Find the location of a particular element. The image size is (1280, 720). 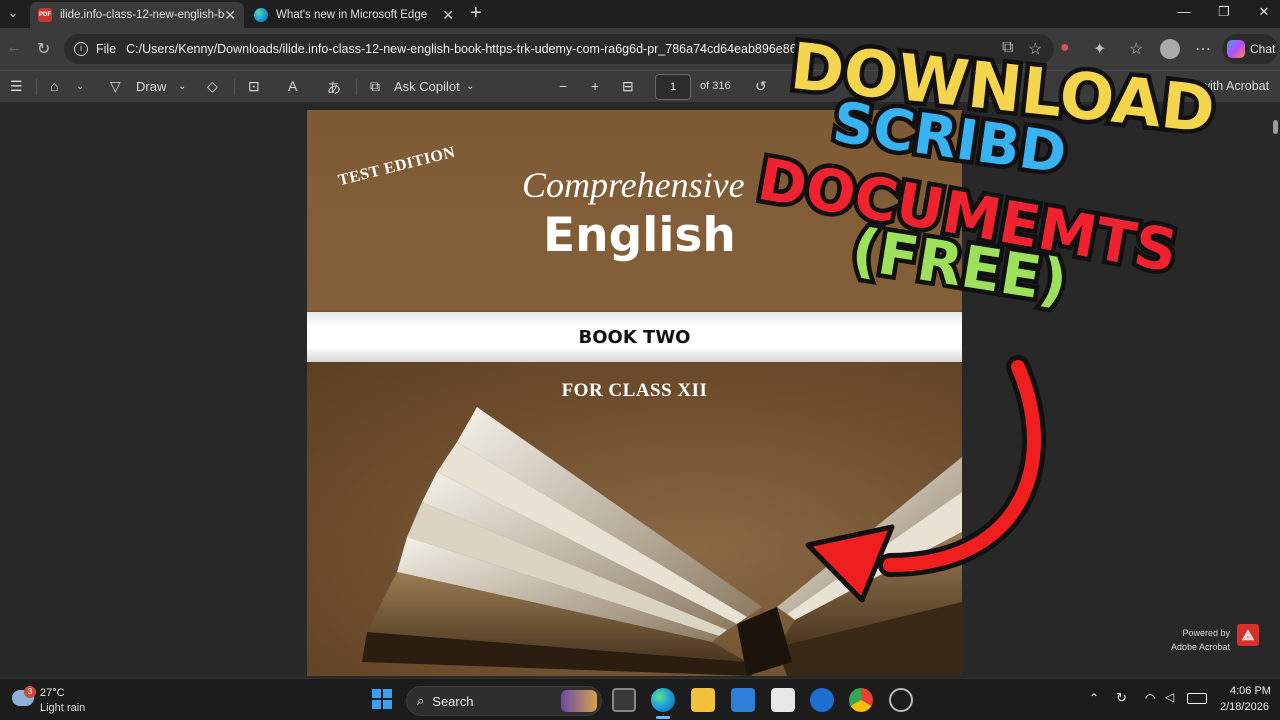

back-icon: ← is located at coordinates (14, 48).